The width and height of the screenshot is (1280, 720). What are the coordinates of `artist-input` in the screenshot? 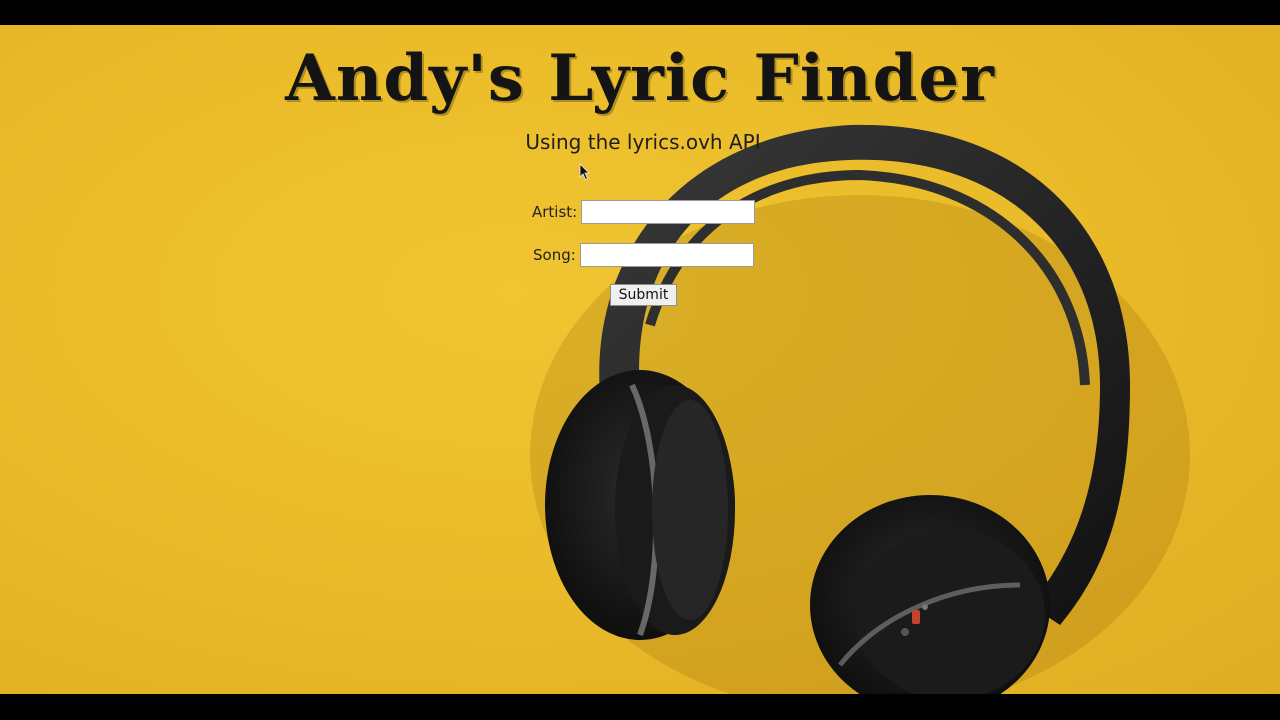 It's located at (668, 212).